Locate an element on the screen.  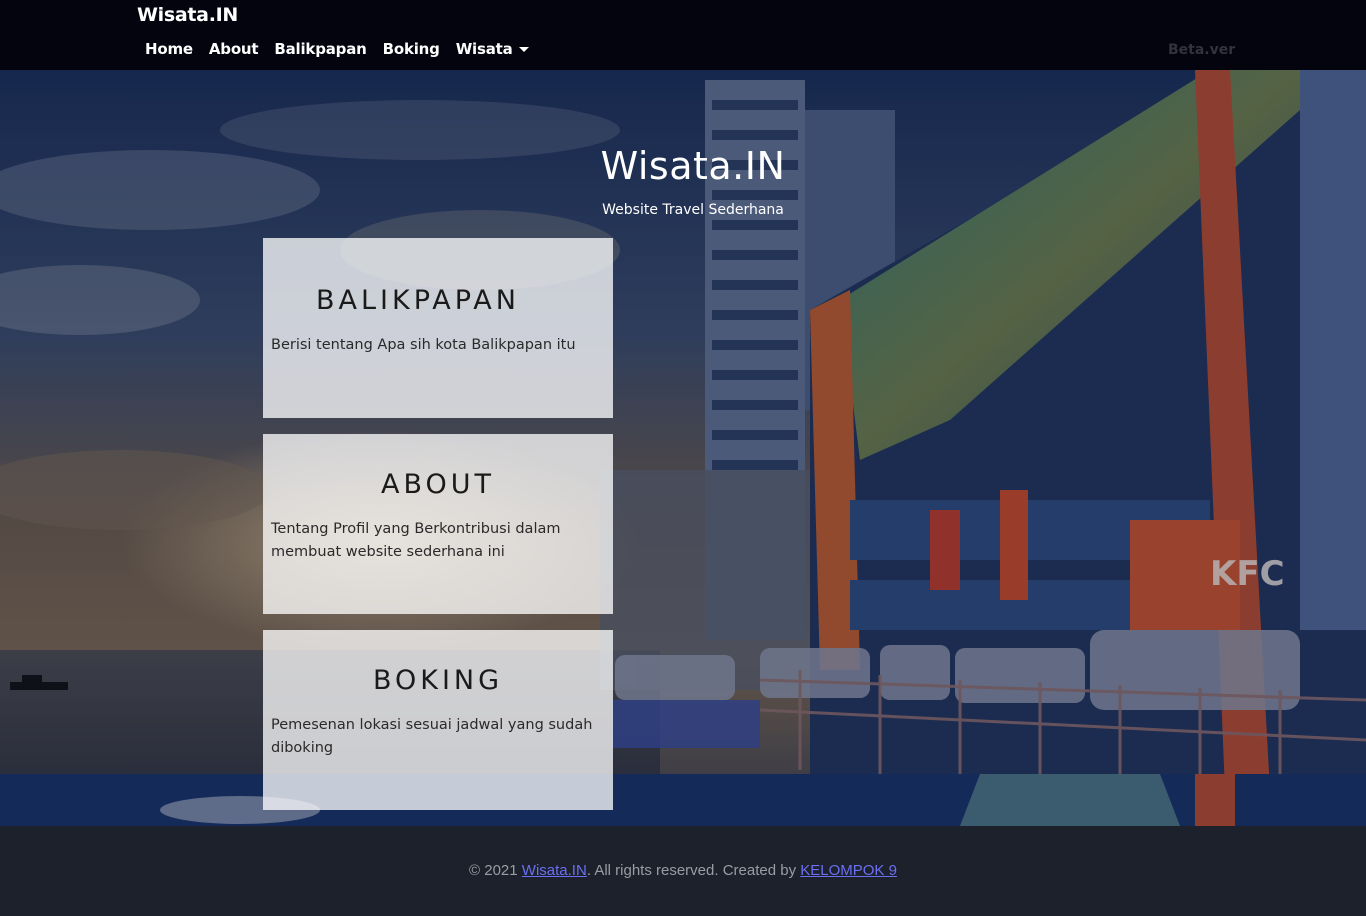
nav-links: Home About Balikpapan Boking Wisata is located at coordinates (337, 49).